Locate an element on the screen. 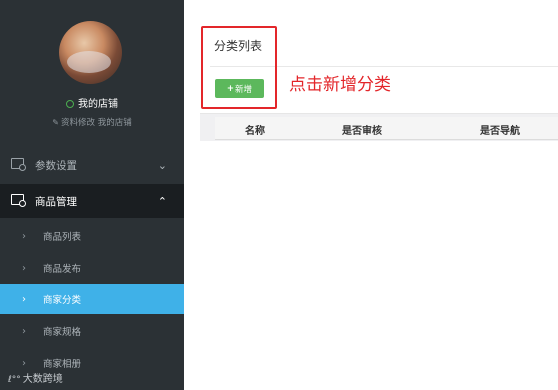  menu-product-management: 商品管理 ⌃ is located at coordinates (92, 201).